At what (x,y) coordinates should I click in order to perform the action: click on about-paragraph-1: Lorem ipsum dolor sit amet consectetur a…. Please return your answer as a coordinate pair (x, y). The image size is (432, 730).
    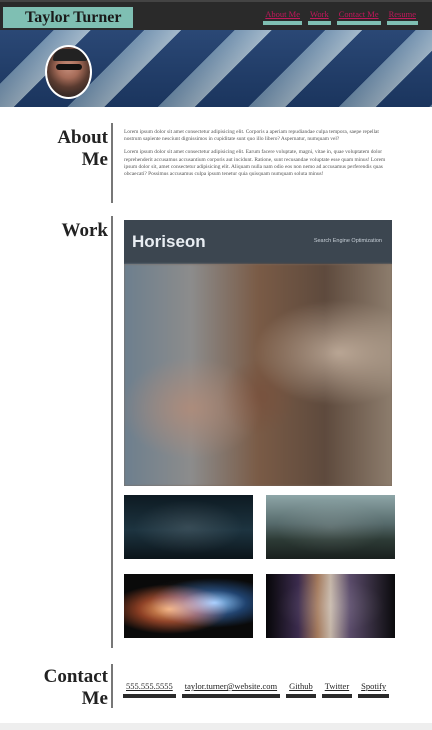
    Looking at the image, I should click on (251, 136).